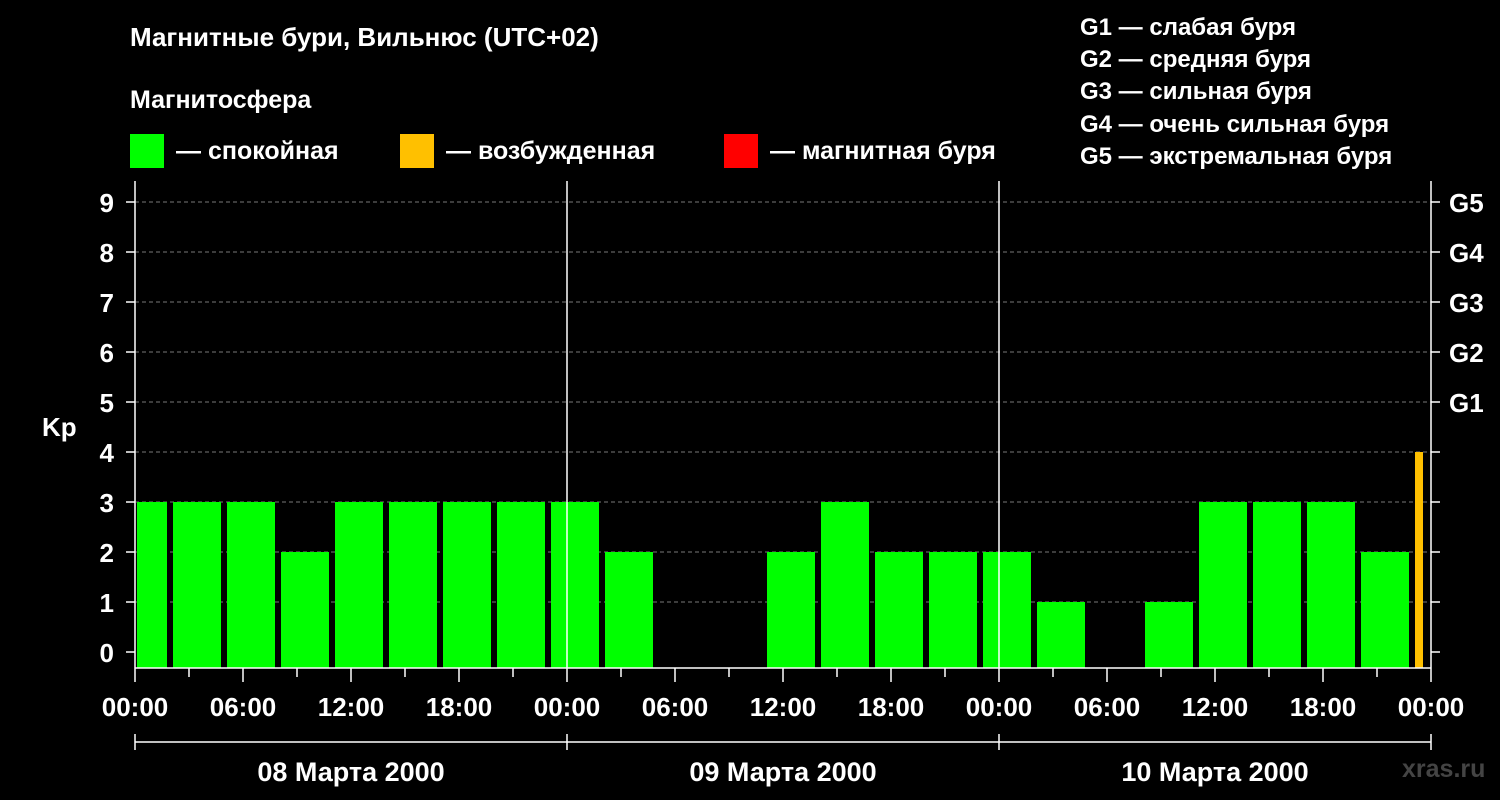 This screenshot has height=800, width=1500. Describe the element at coordinates (107, 403) in the screenshot. I see `y-tick-label: 5` at that location.